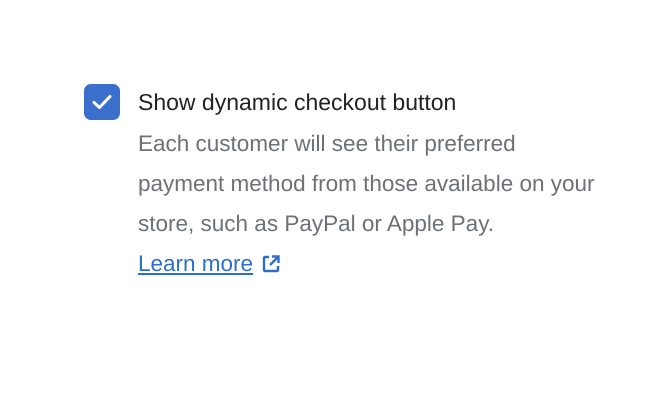  What do you see at coordinates (210, 264) in the screenshot?
I see `learn-more-link: Learn more` at bounding box center [210, 264].